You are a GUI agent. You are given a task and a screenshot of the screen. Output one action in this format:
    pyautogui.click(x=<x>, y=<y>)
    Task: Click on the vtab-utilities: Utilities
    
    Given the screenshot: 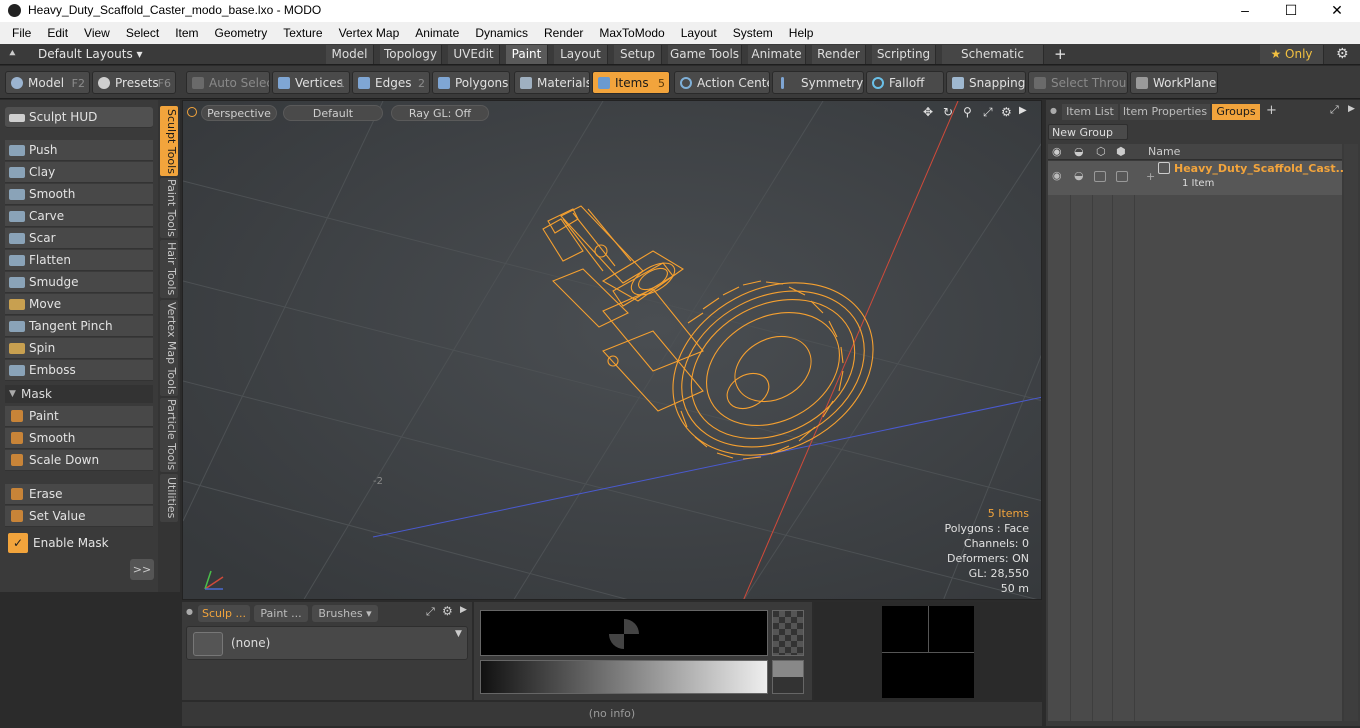 What is the action you would take?
    pyautogui.click(x=169, y=498)
    